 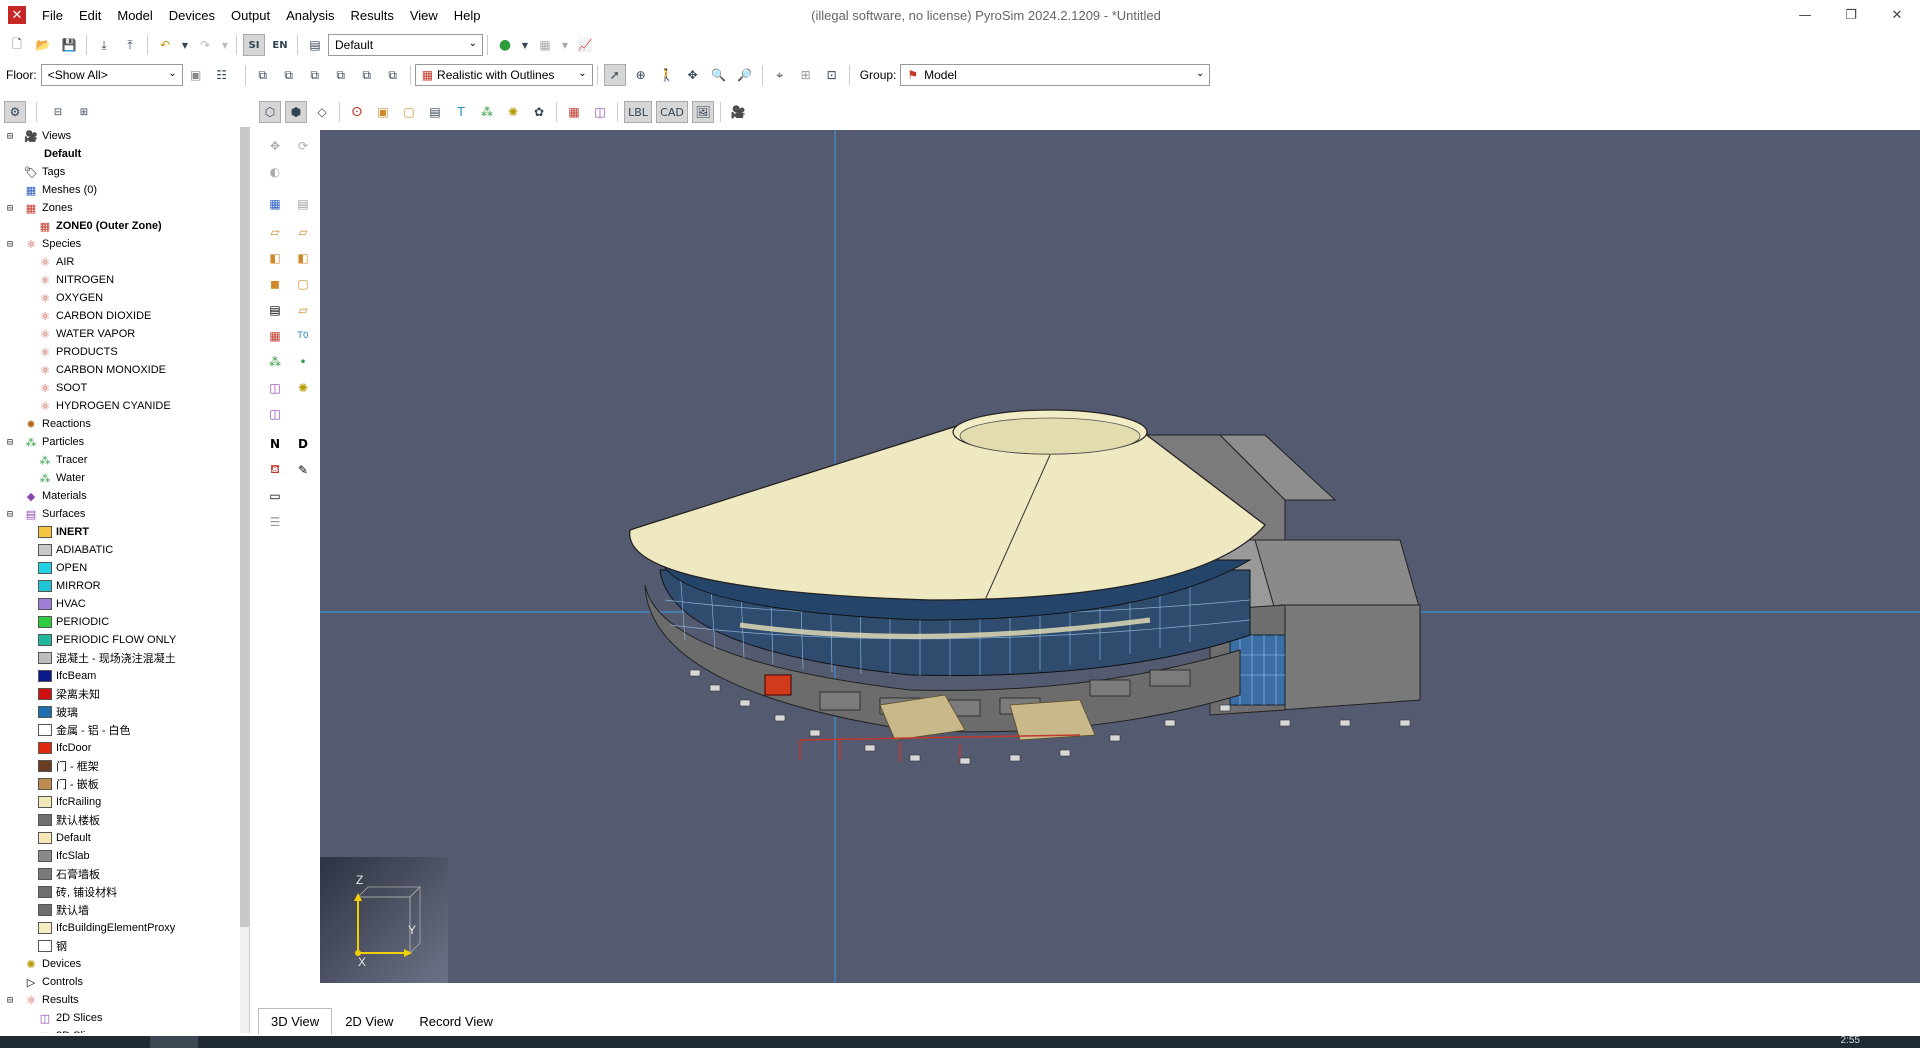 What do you see at coordinates (296, 112) in the screenshot?
I see `show-solid-icon: ⬢` at bounding box center [296, 112].